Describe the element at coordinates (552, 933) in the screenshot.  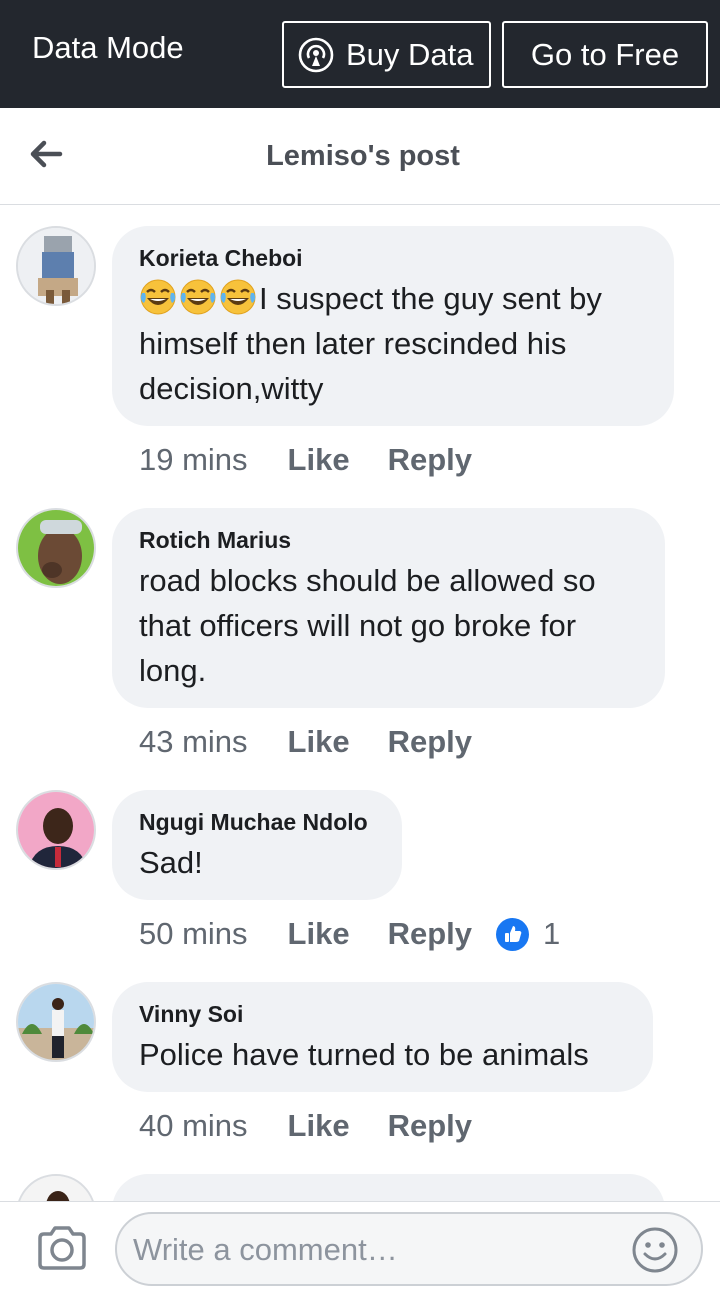
I see `reaction-count: 1` at that location.